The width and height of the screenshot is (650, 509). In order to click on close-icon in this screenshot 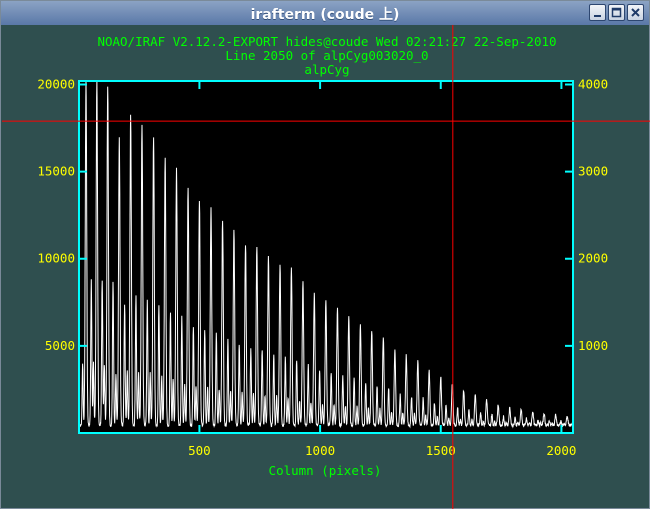, I will do `click(635, 12)`.